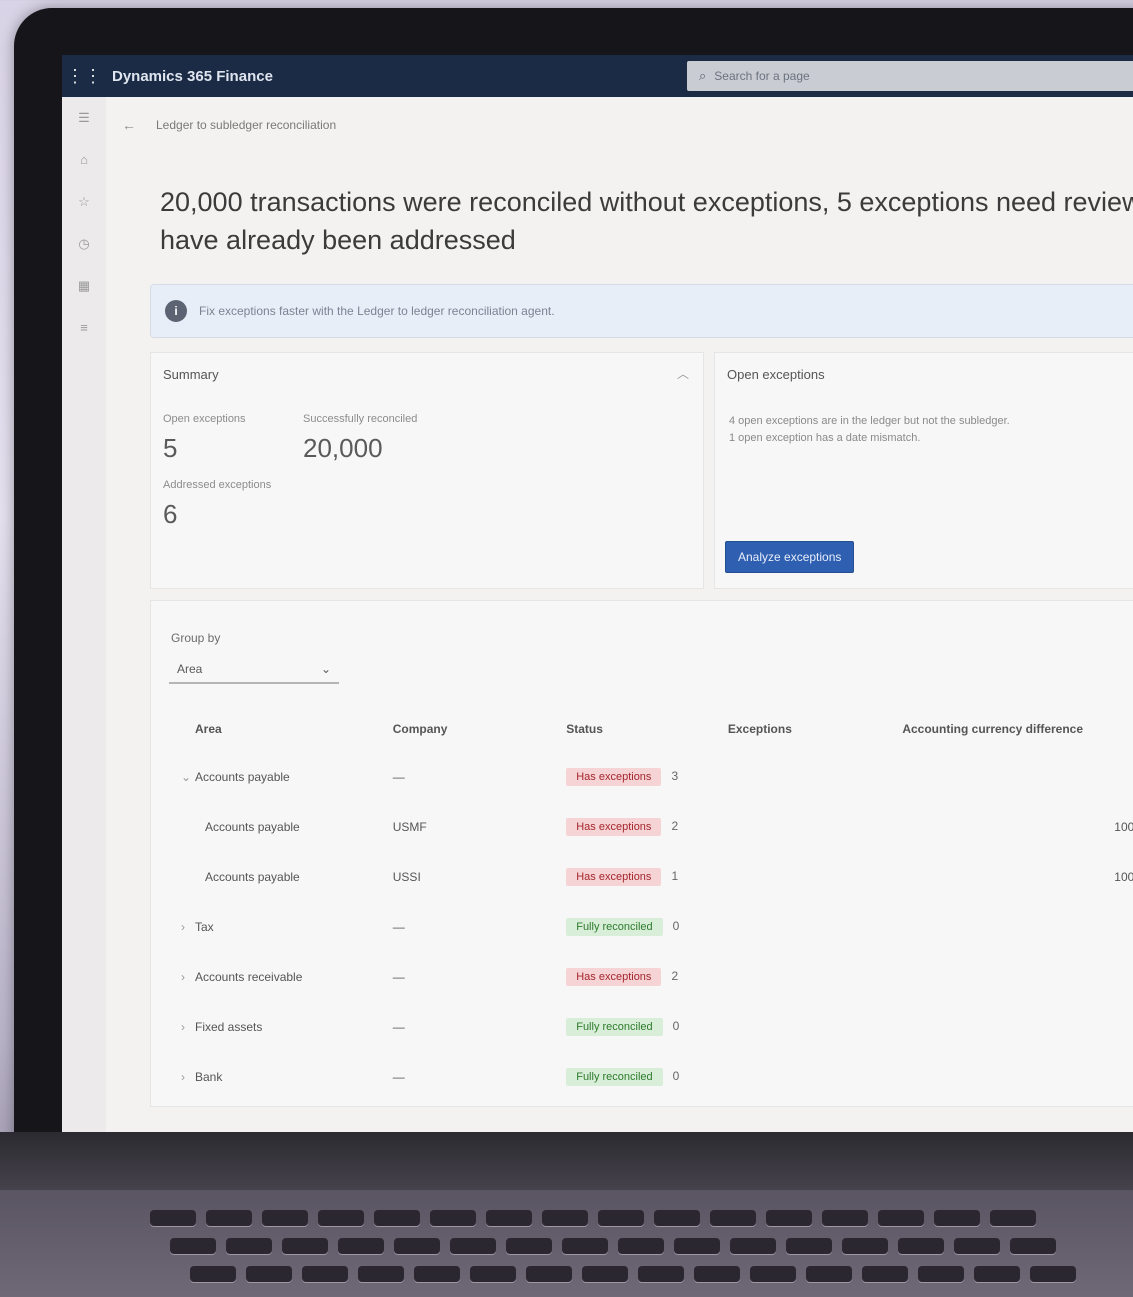 Image resolution: width=1133 pixels, height=1297 pixels. What do you see at coordinates (197, 927) in the screenshot?
I see `cell-area: › Tax` at bounding box center [197, 927].